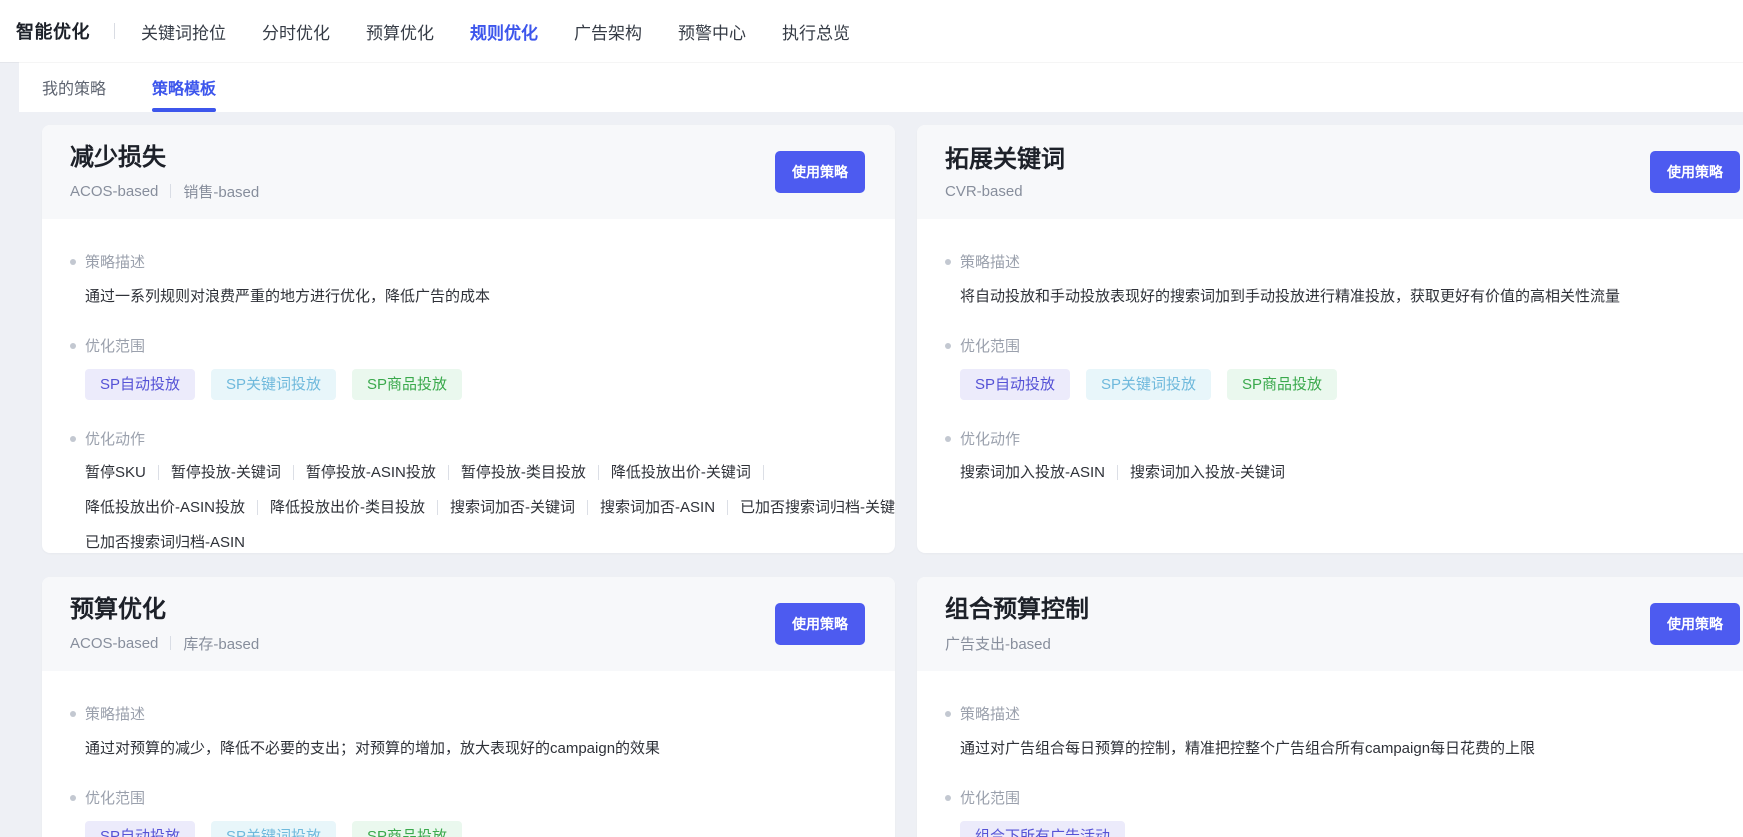 The width and height of the screenshot is (1743, 837). What do you see at coordinates (1017, 609) in the screenshot?
I see `card-title: 组合预算控制` at bounding box center [1017, 609].